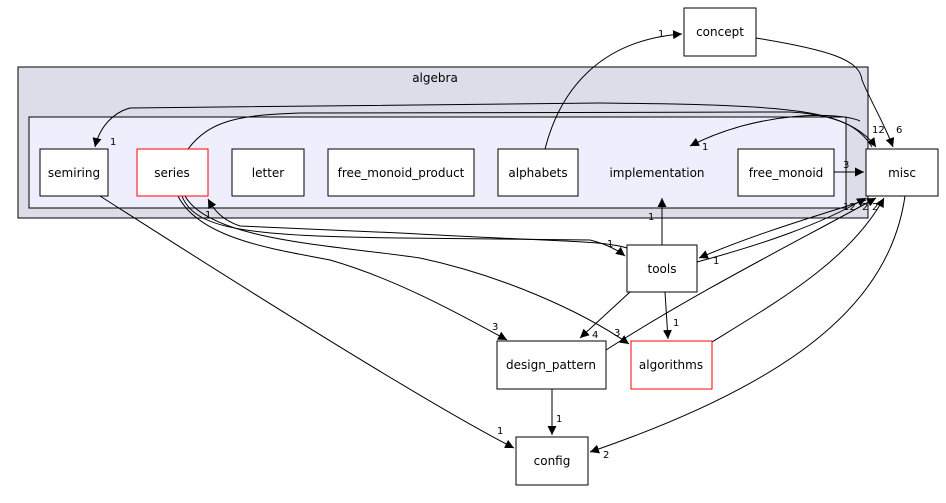 This screenshot has height=503, width=946. I want to click on svg-text: free_monoid_product, so click(401, 173).